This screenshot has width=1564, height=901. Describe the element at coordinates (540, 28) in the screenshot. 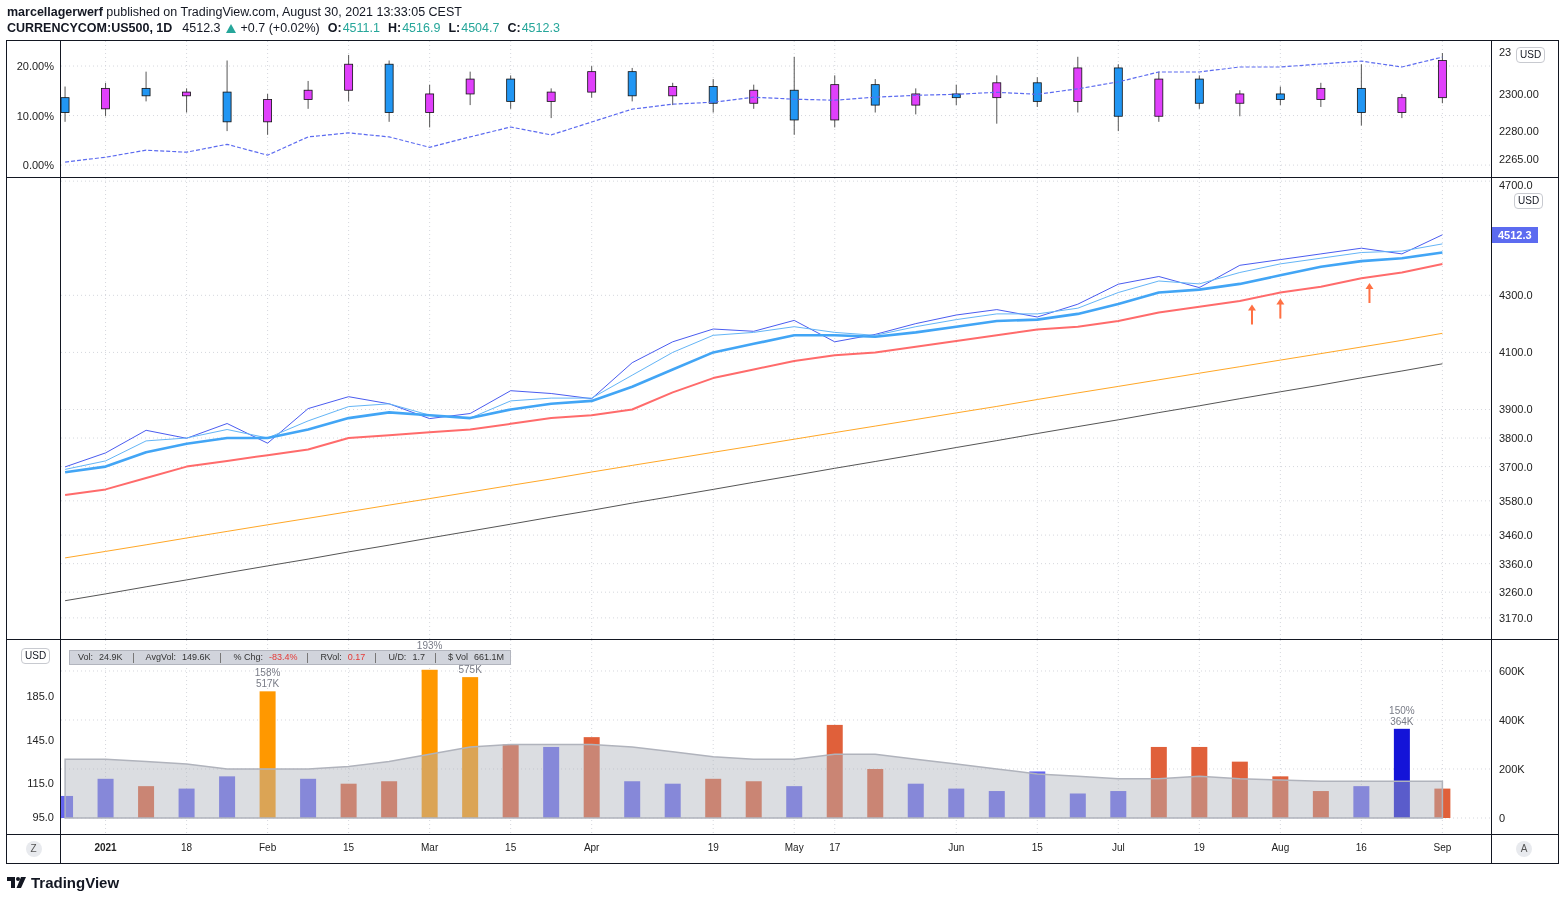

I see `ohlc-value: 4512.3` at that location.